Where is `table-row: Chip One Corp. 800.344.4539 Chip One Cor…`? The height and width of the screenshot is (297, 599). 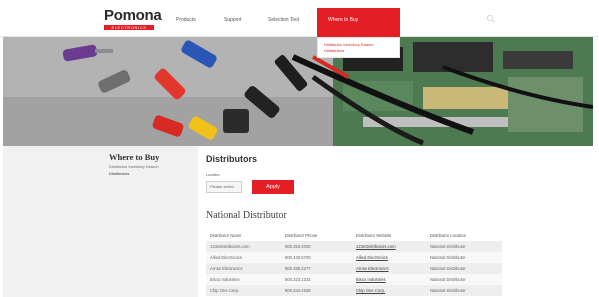
table-row: Chip One Corp. 800.344.4539 Chip One Cor… is located at coordinates (354, 290).